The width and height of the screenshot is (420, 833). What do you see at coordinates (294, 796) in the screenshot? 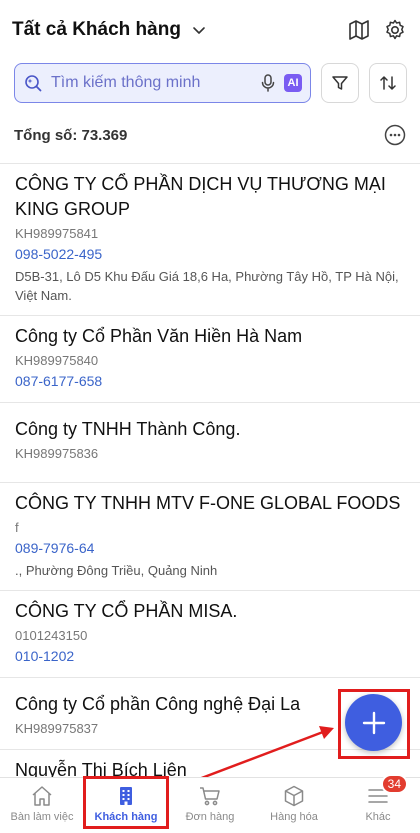
I see `box-icon` at bounding box center [294, 796].